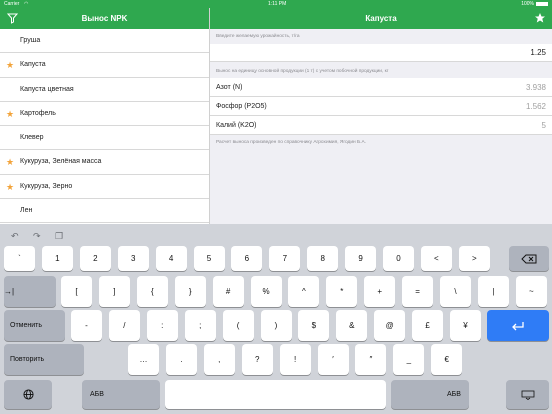 The width and height of the screenshot is (552, 414). I want to click on key: 4, so click(171, 258).